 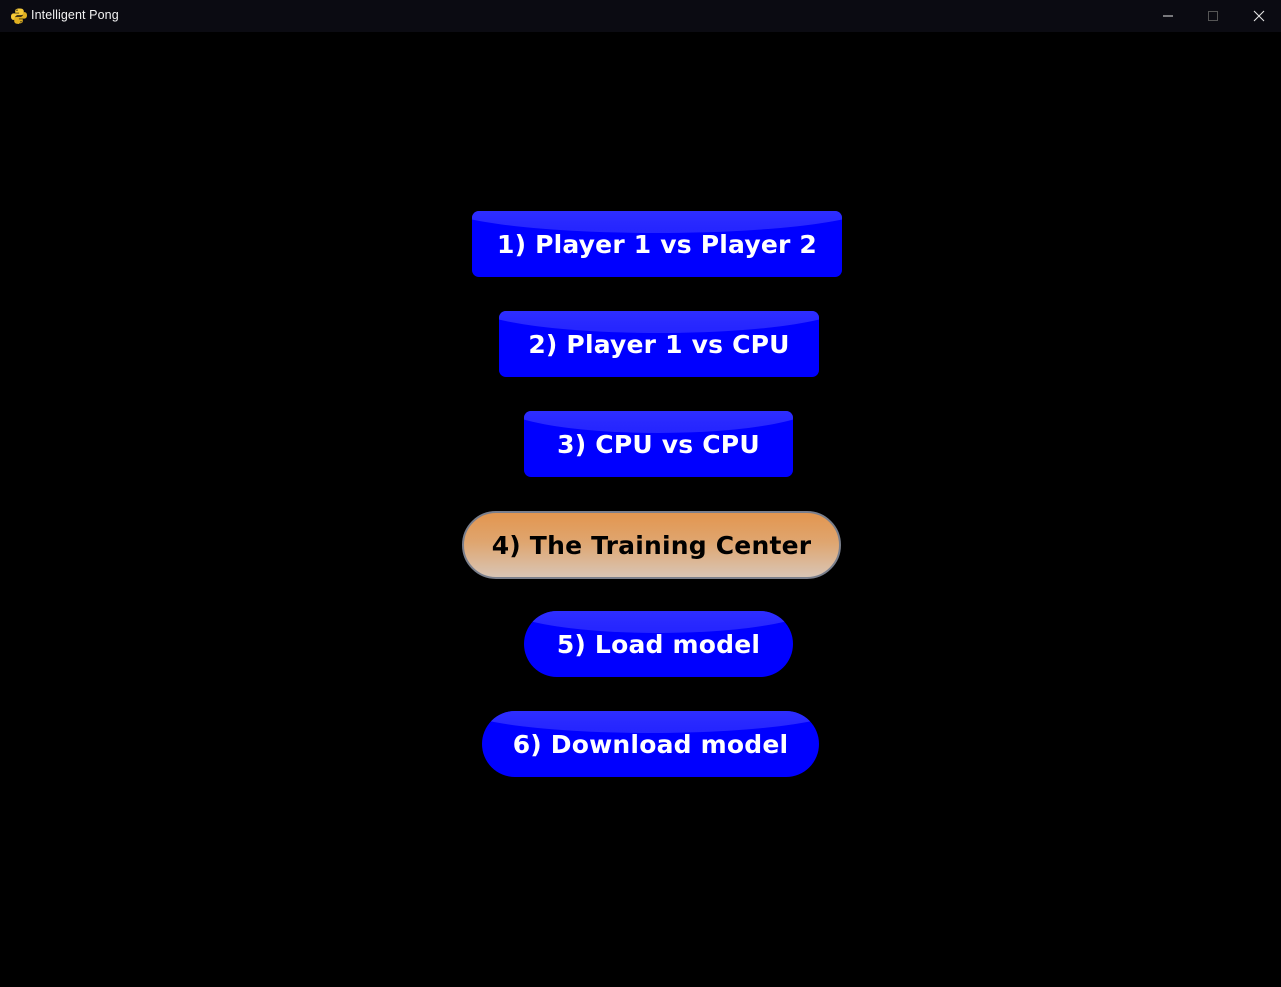 I want to click on button-label: 5) Load model, so click(x=658, y=644).